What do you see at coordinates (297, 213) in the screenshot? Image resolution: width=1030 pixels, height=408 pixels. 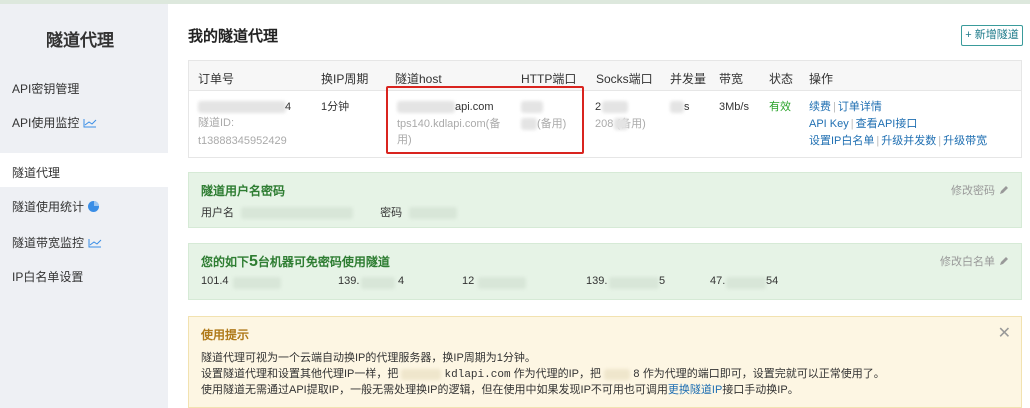 I see `redacted-username` at bounding box center [297, 213].